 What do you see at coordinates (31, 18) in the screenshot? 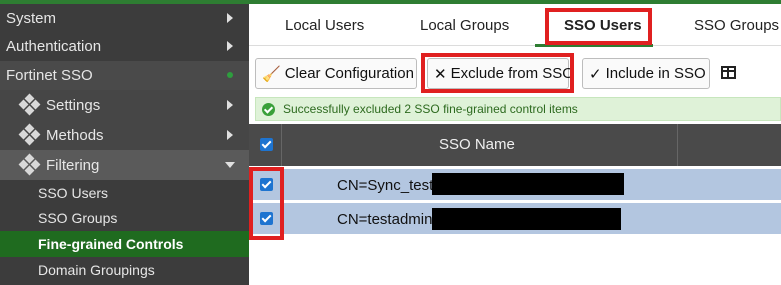
I see `sidebar-item-label: System` at bounding box center [31, 18].